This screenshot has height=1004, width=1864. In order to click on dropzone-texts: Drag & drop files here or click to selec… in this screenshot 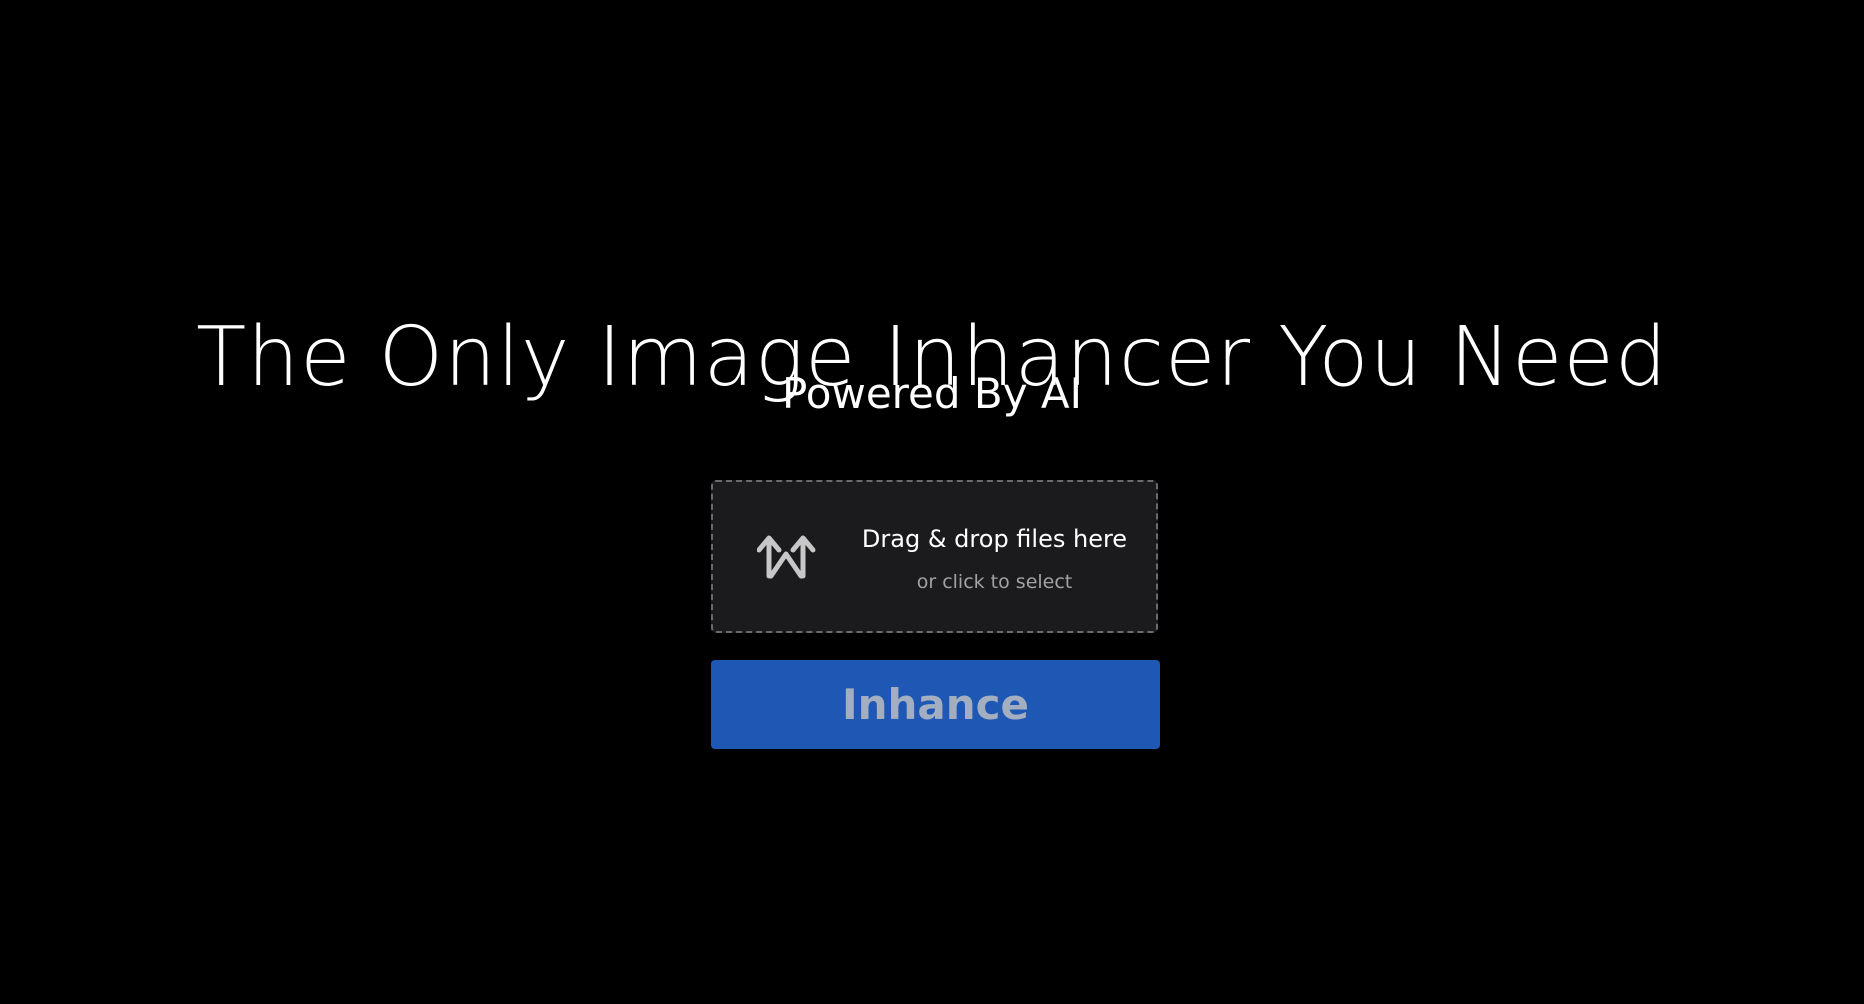, I will do `click(994, 556)`.